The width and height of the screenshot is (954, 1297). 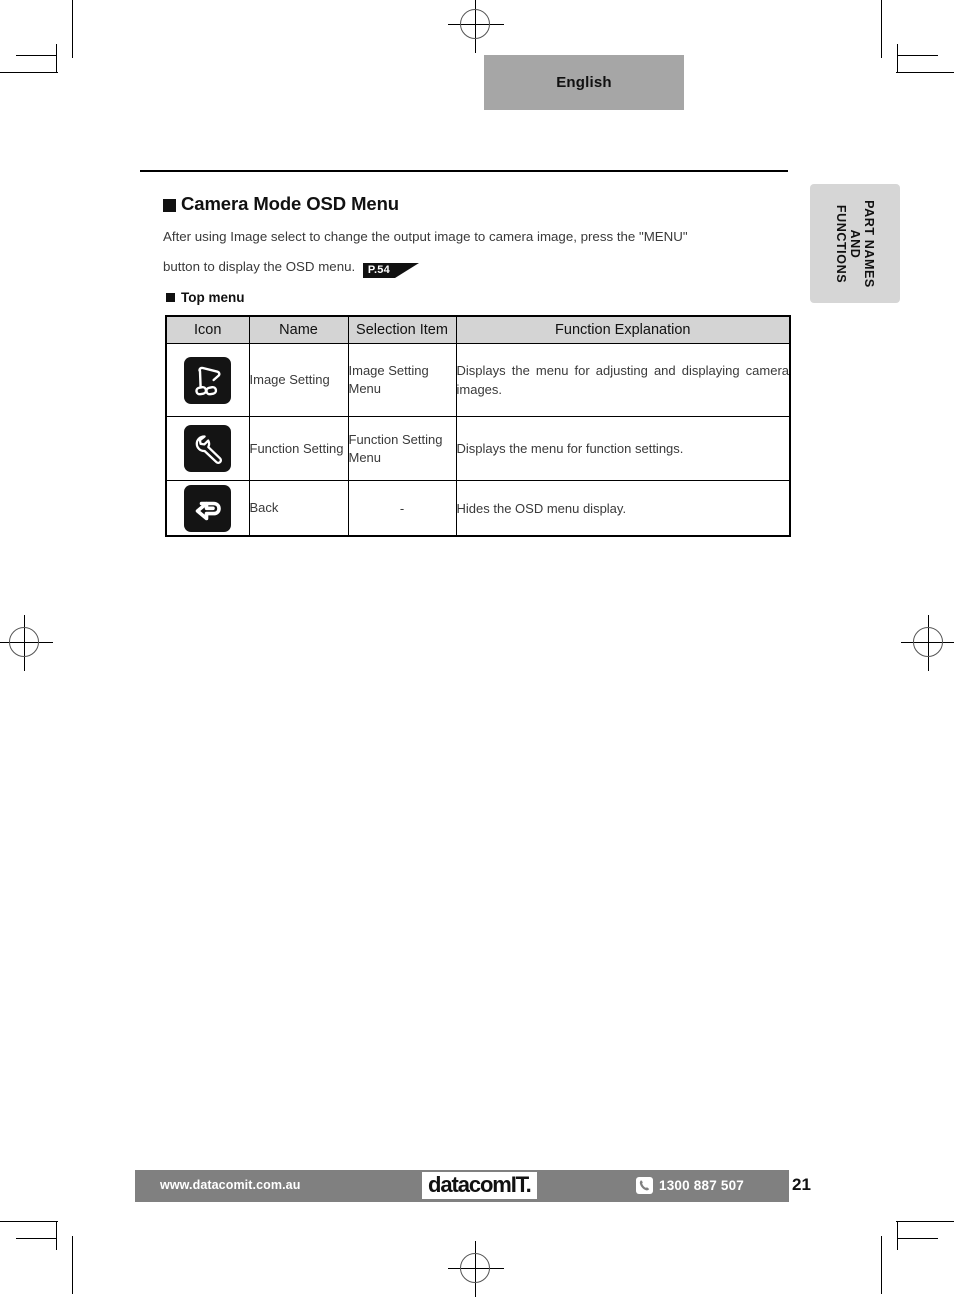 I want to click on cell-explanation: Hides the OSD menu display., so click(x=623, y=508).